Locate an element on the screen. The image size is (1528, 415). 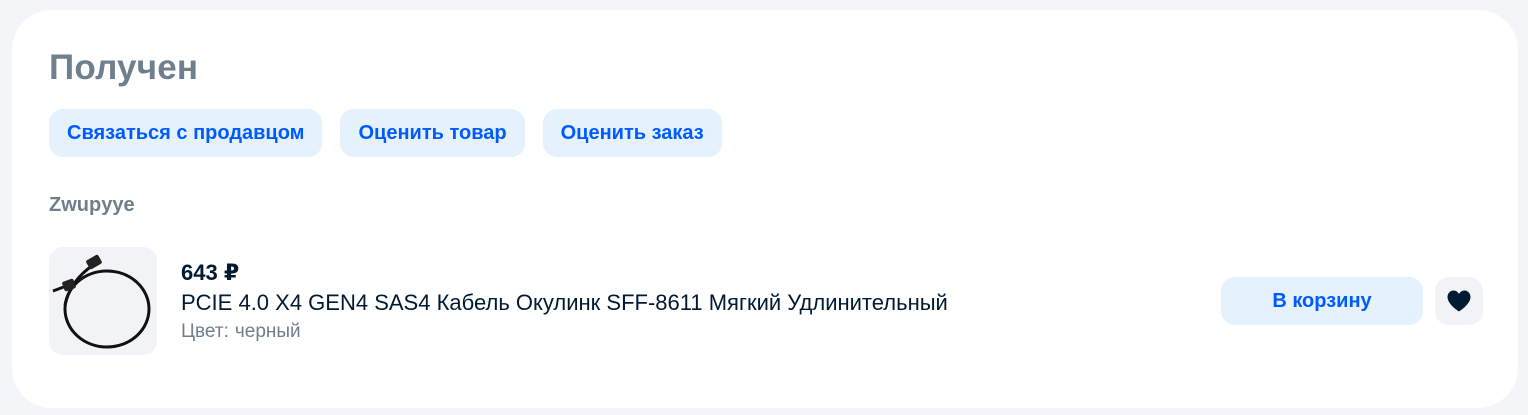
product-color-attribute: Цвет: черный is located at coordinates (241, 332).